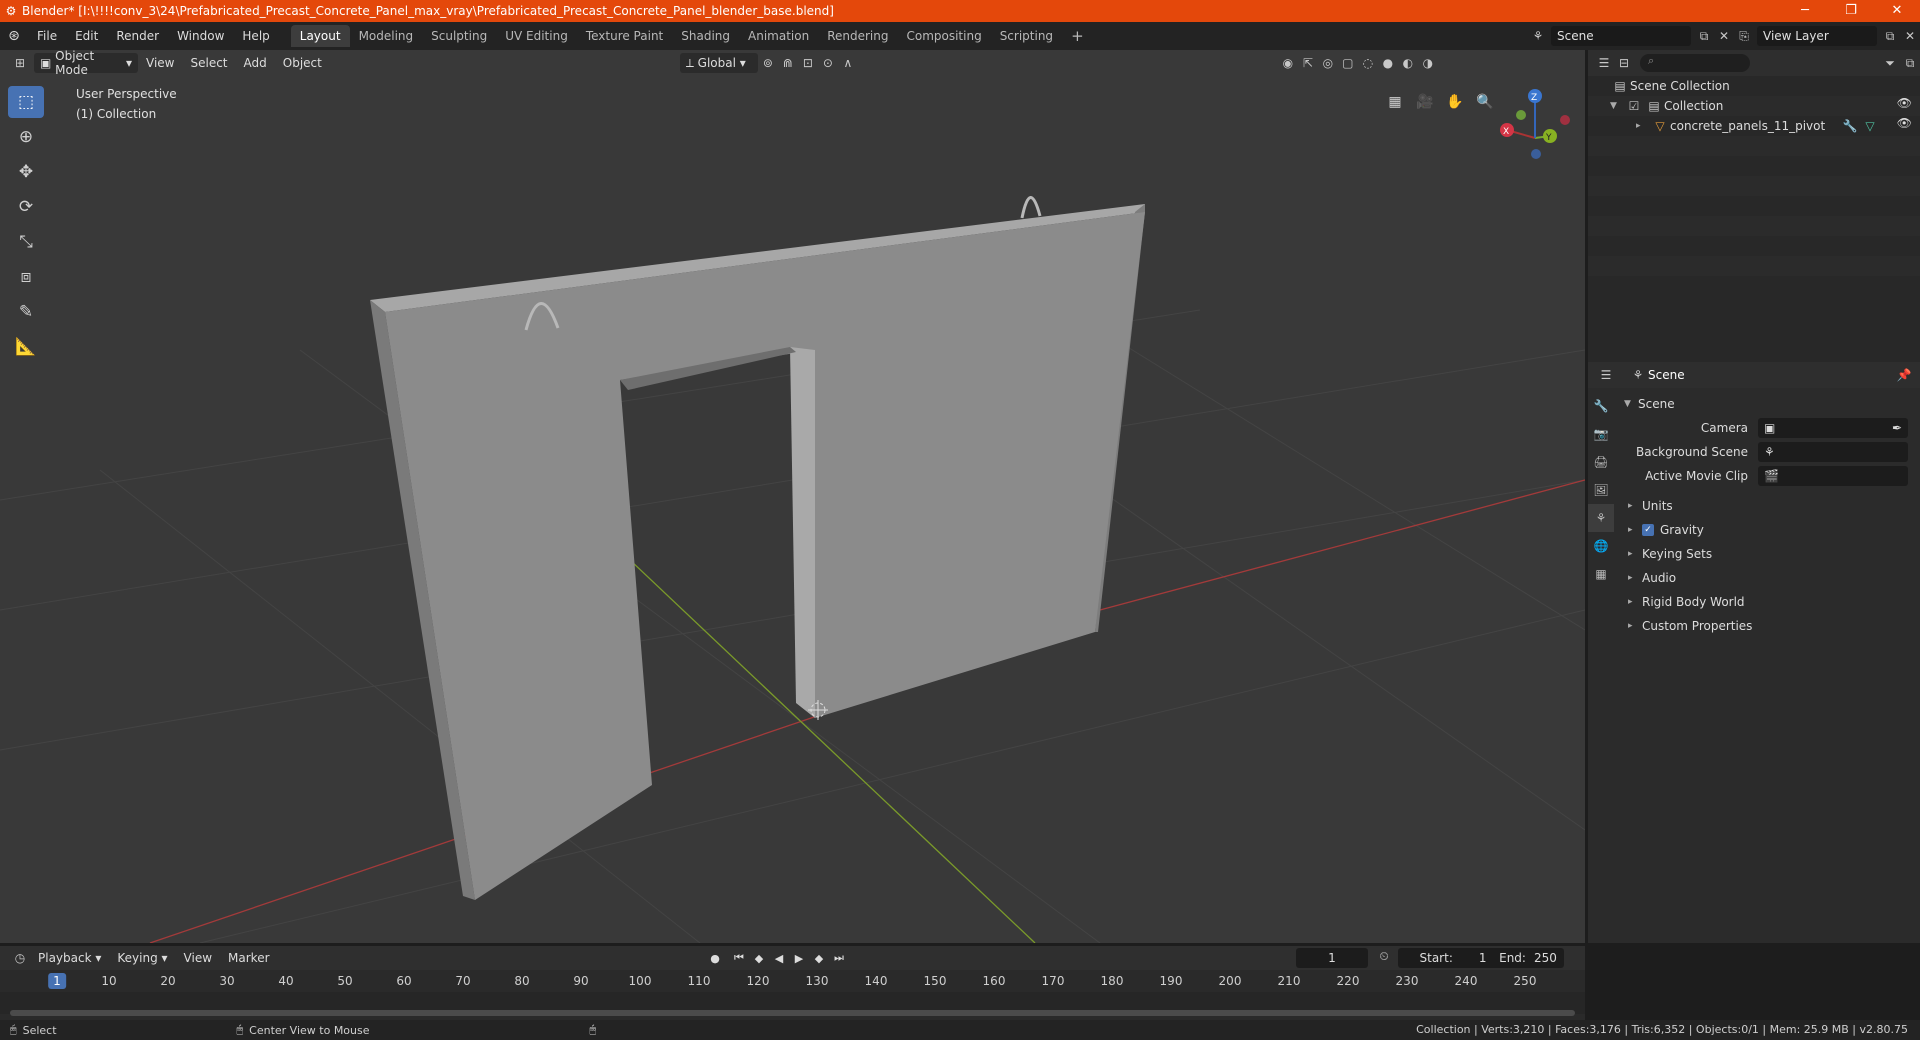  I want to click on tab-rendering: Rendering, so click(857, 36).